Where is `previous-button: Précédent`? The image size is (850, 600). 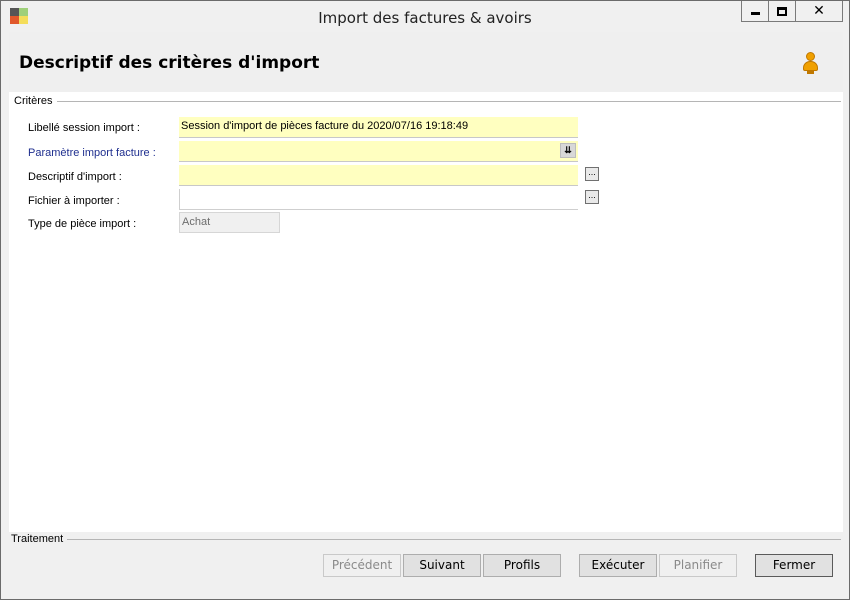 previous-button: Précédent is located at coordinates (362, 565).